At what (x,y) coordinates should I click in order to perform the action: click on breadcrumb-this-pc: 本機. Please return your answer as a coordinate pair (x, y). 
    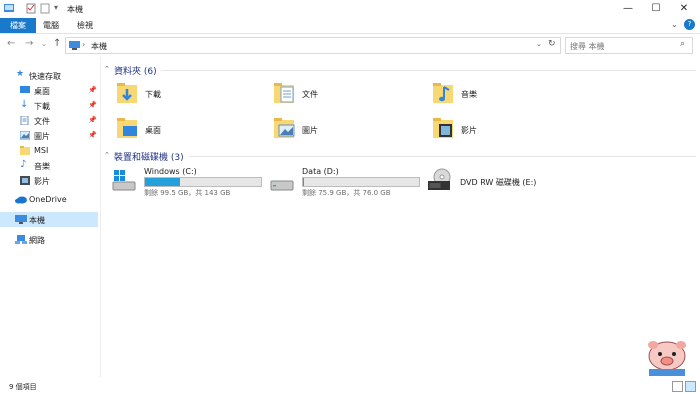
    Looking at the image, I should click on (99, 46).